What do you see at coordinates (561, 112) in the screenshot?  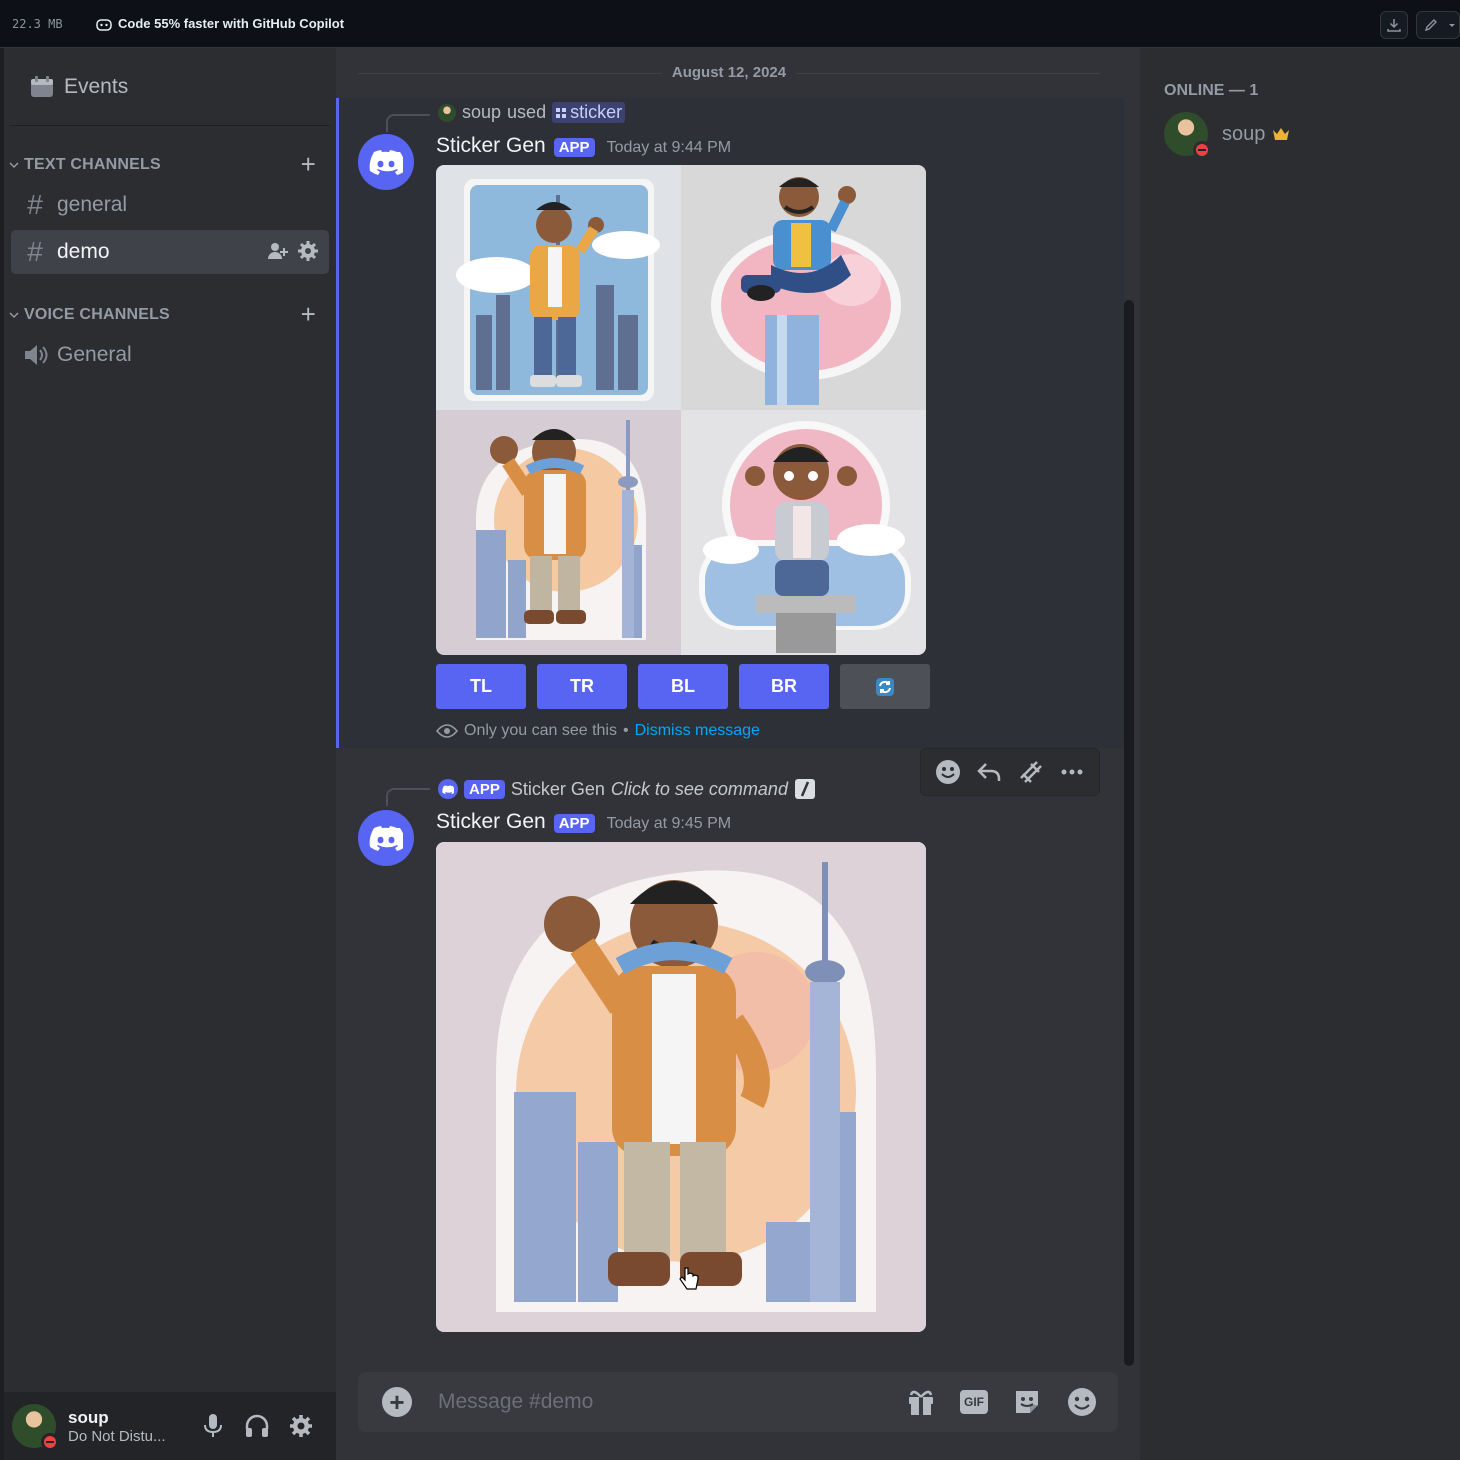 I see `command-grid-icon` at bounding box center [561, 112].